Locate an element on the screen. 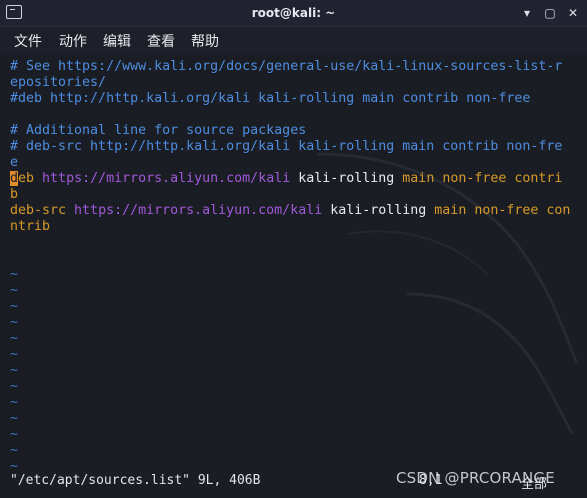 The height and width of the screenshot is (498, 587). syntax-token: deb-src is located at coordinates (42, 210).